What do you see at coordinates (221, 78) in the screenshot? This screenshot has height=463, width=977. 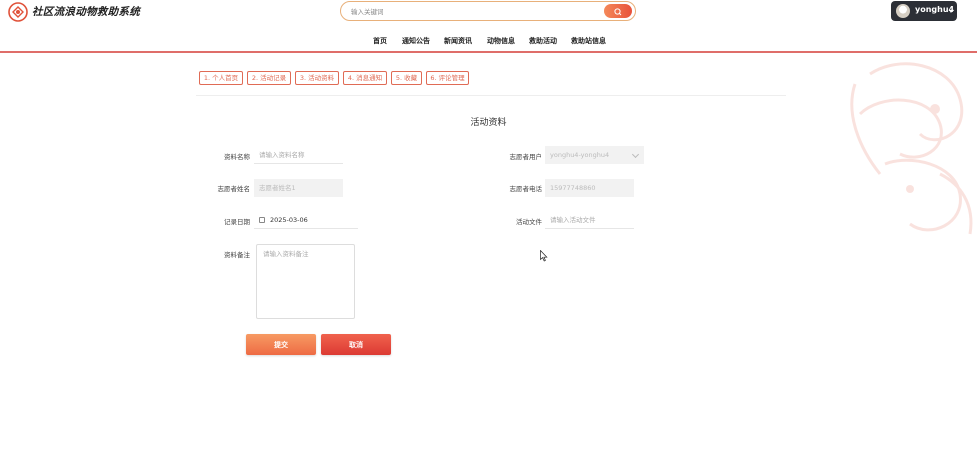 I see `tab-personal-home: 1. 个人首页` at bounding box center [221, 78].